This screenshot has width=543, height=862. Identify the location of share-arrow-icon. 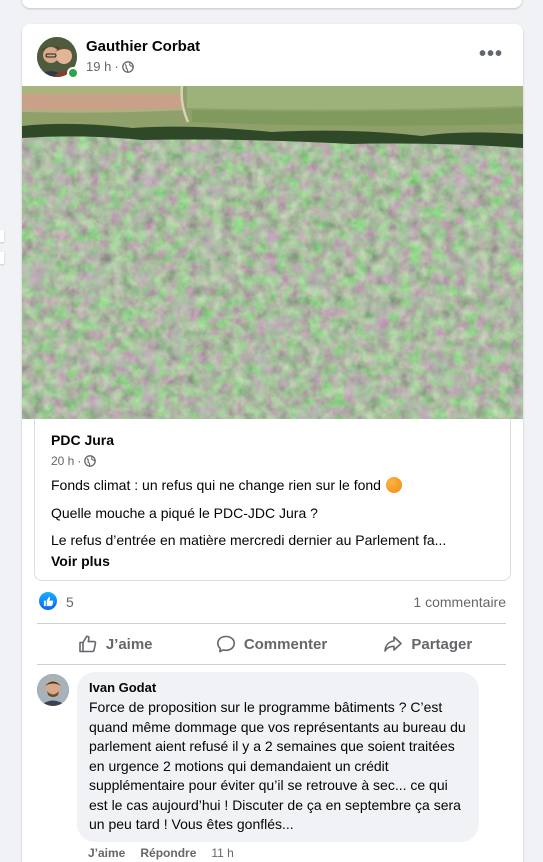
(393, 644).